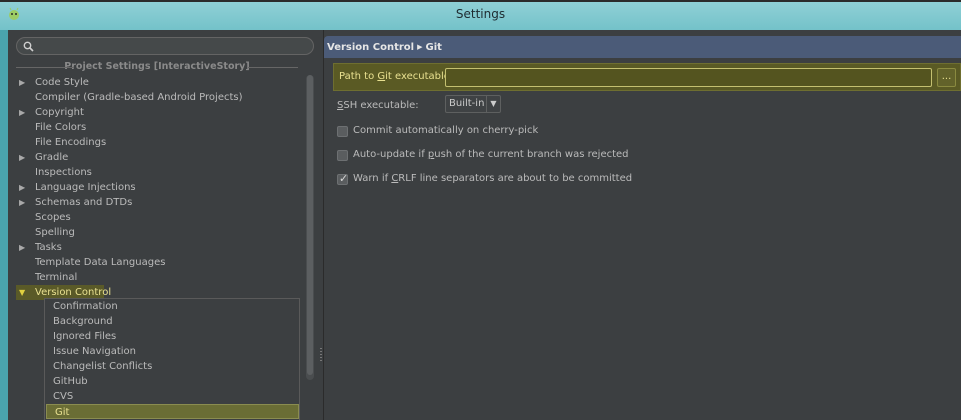  Describe the element at coordinates (55, 232) in the screenshot. I see `tree-item-label: Spelling` at that location.